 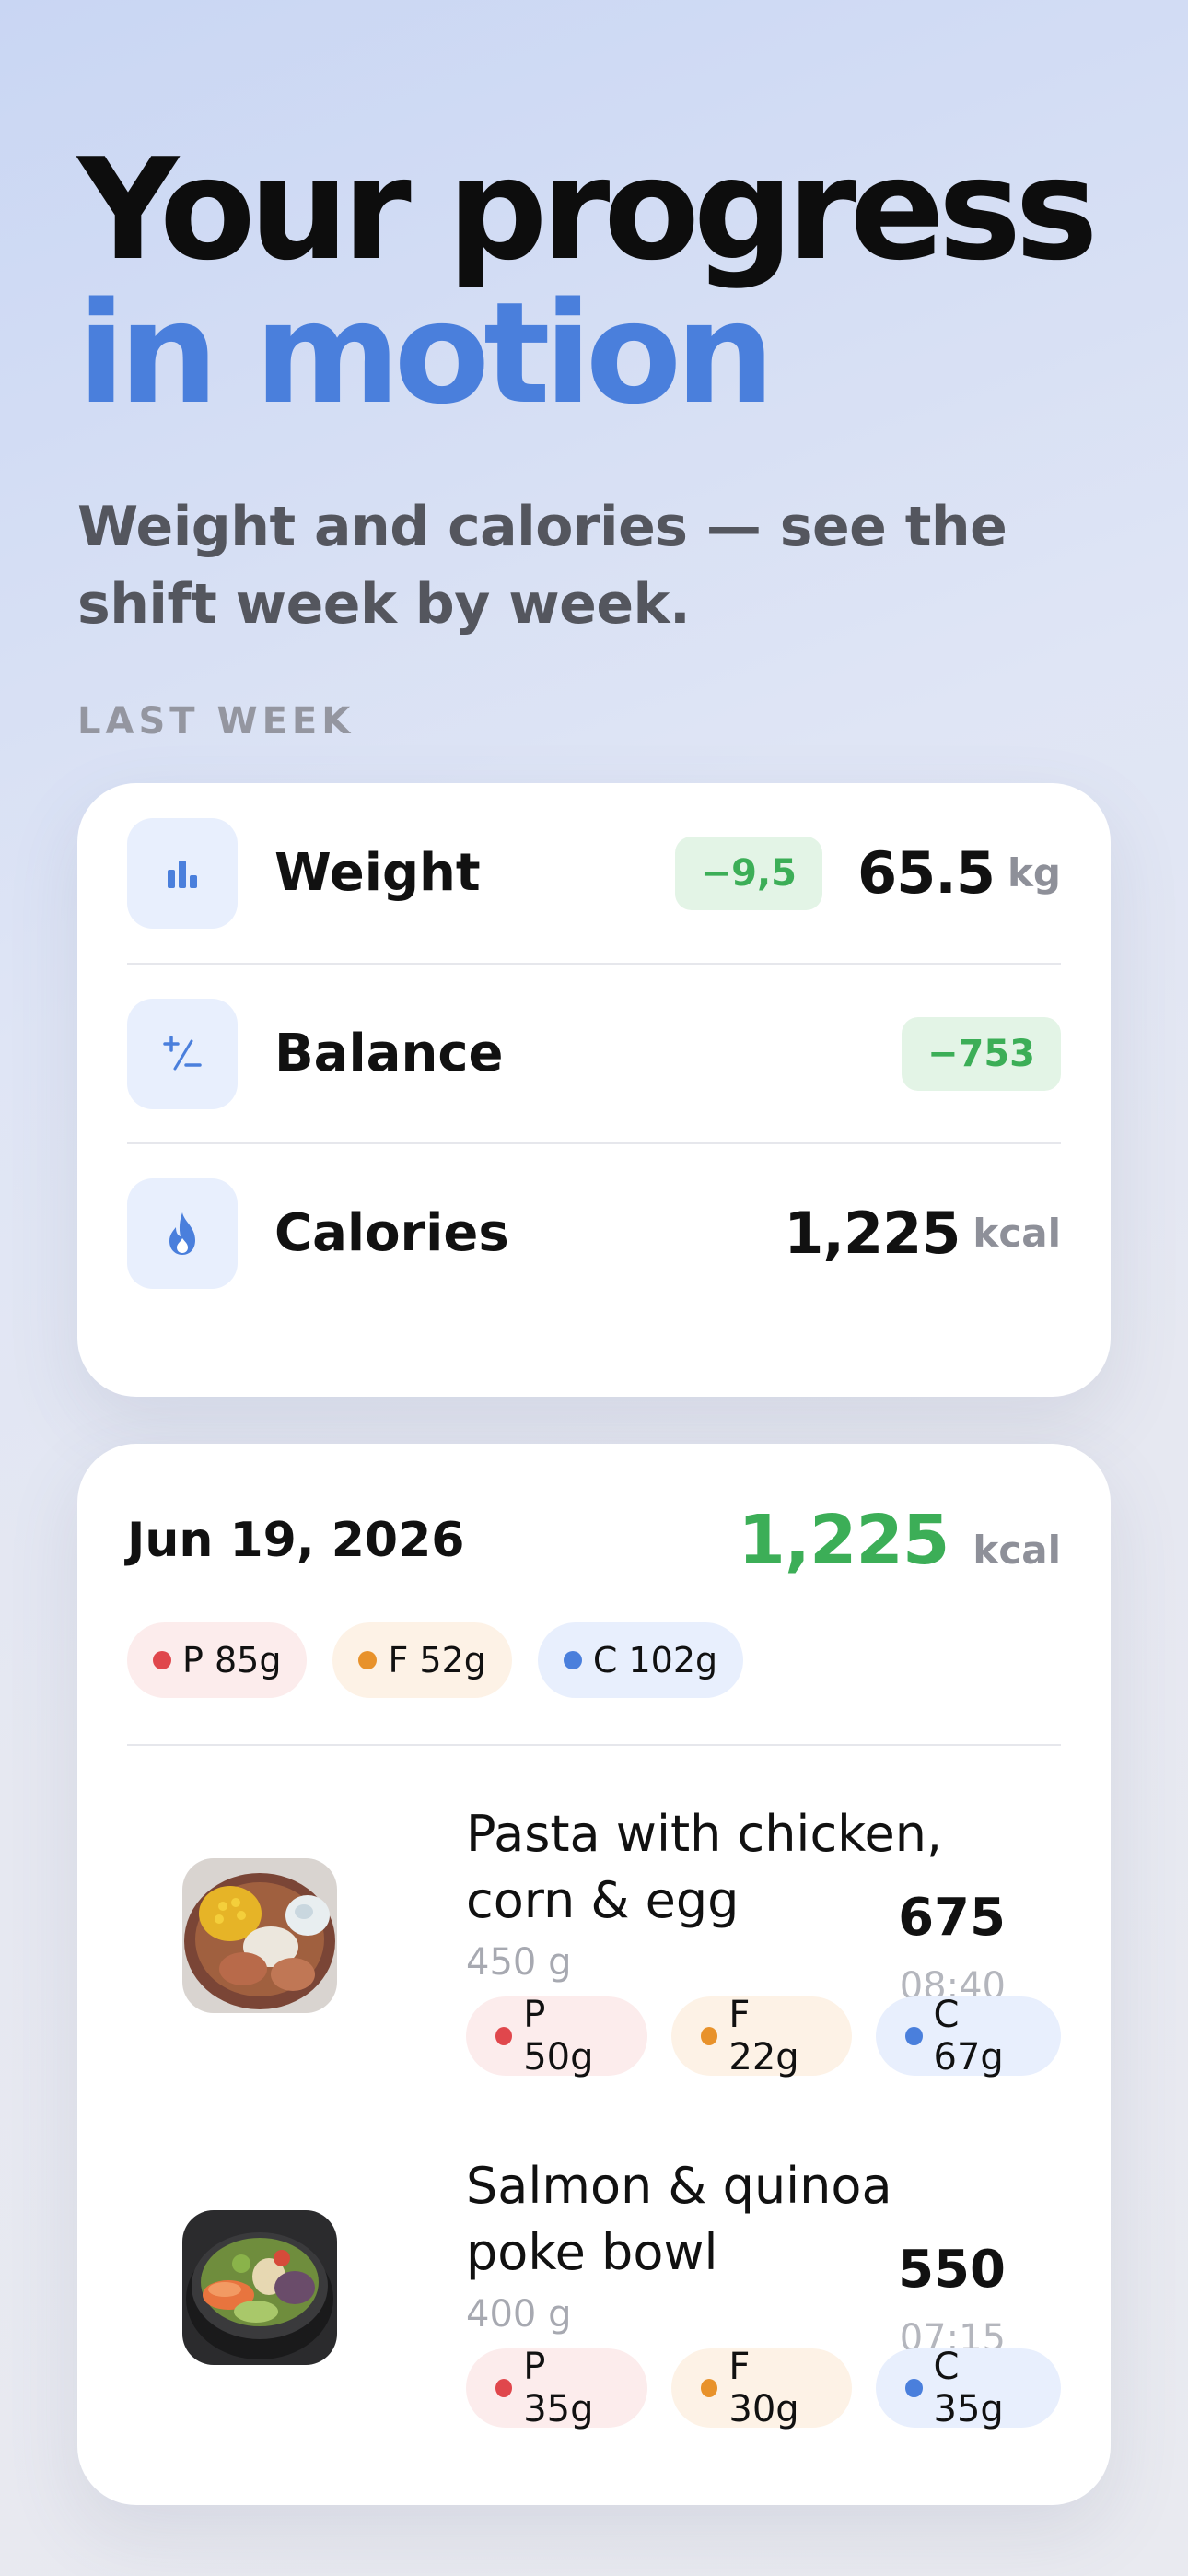 I want to click on metric-value: 1,225, so click(x=872, y=1233).